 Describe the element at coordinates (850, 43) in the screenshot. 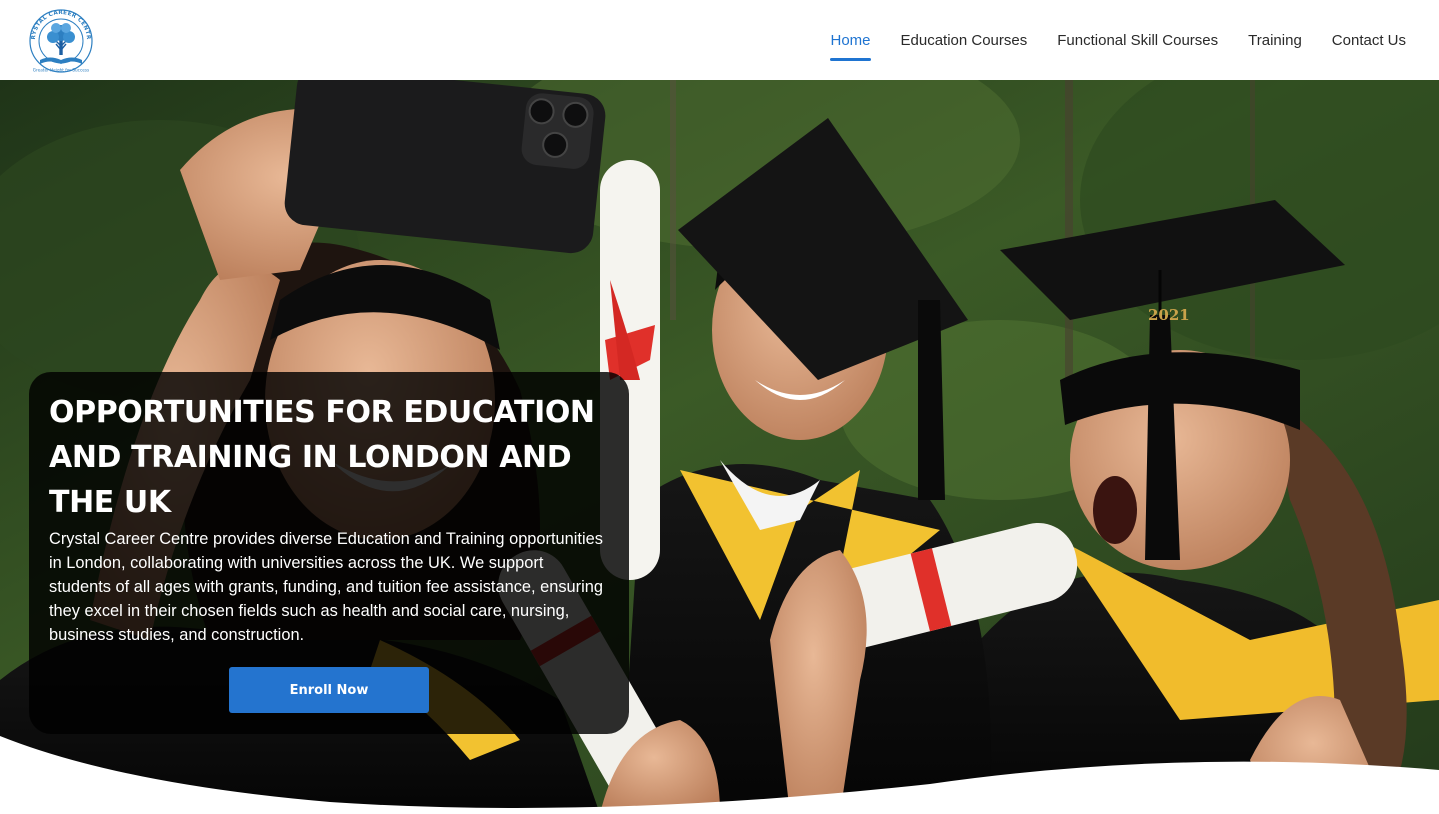

I see `nav-item-home: Home` at that location.